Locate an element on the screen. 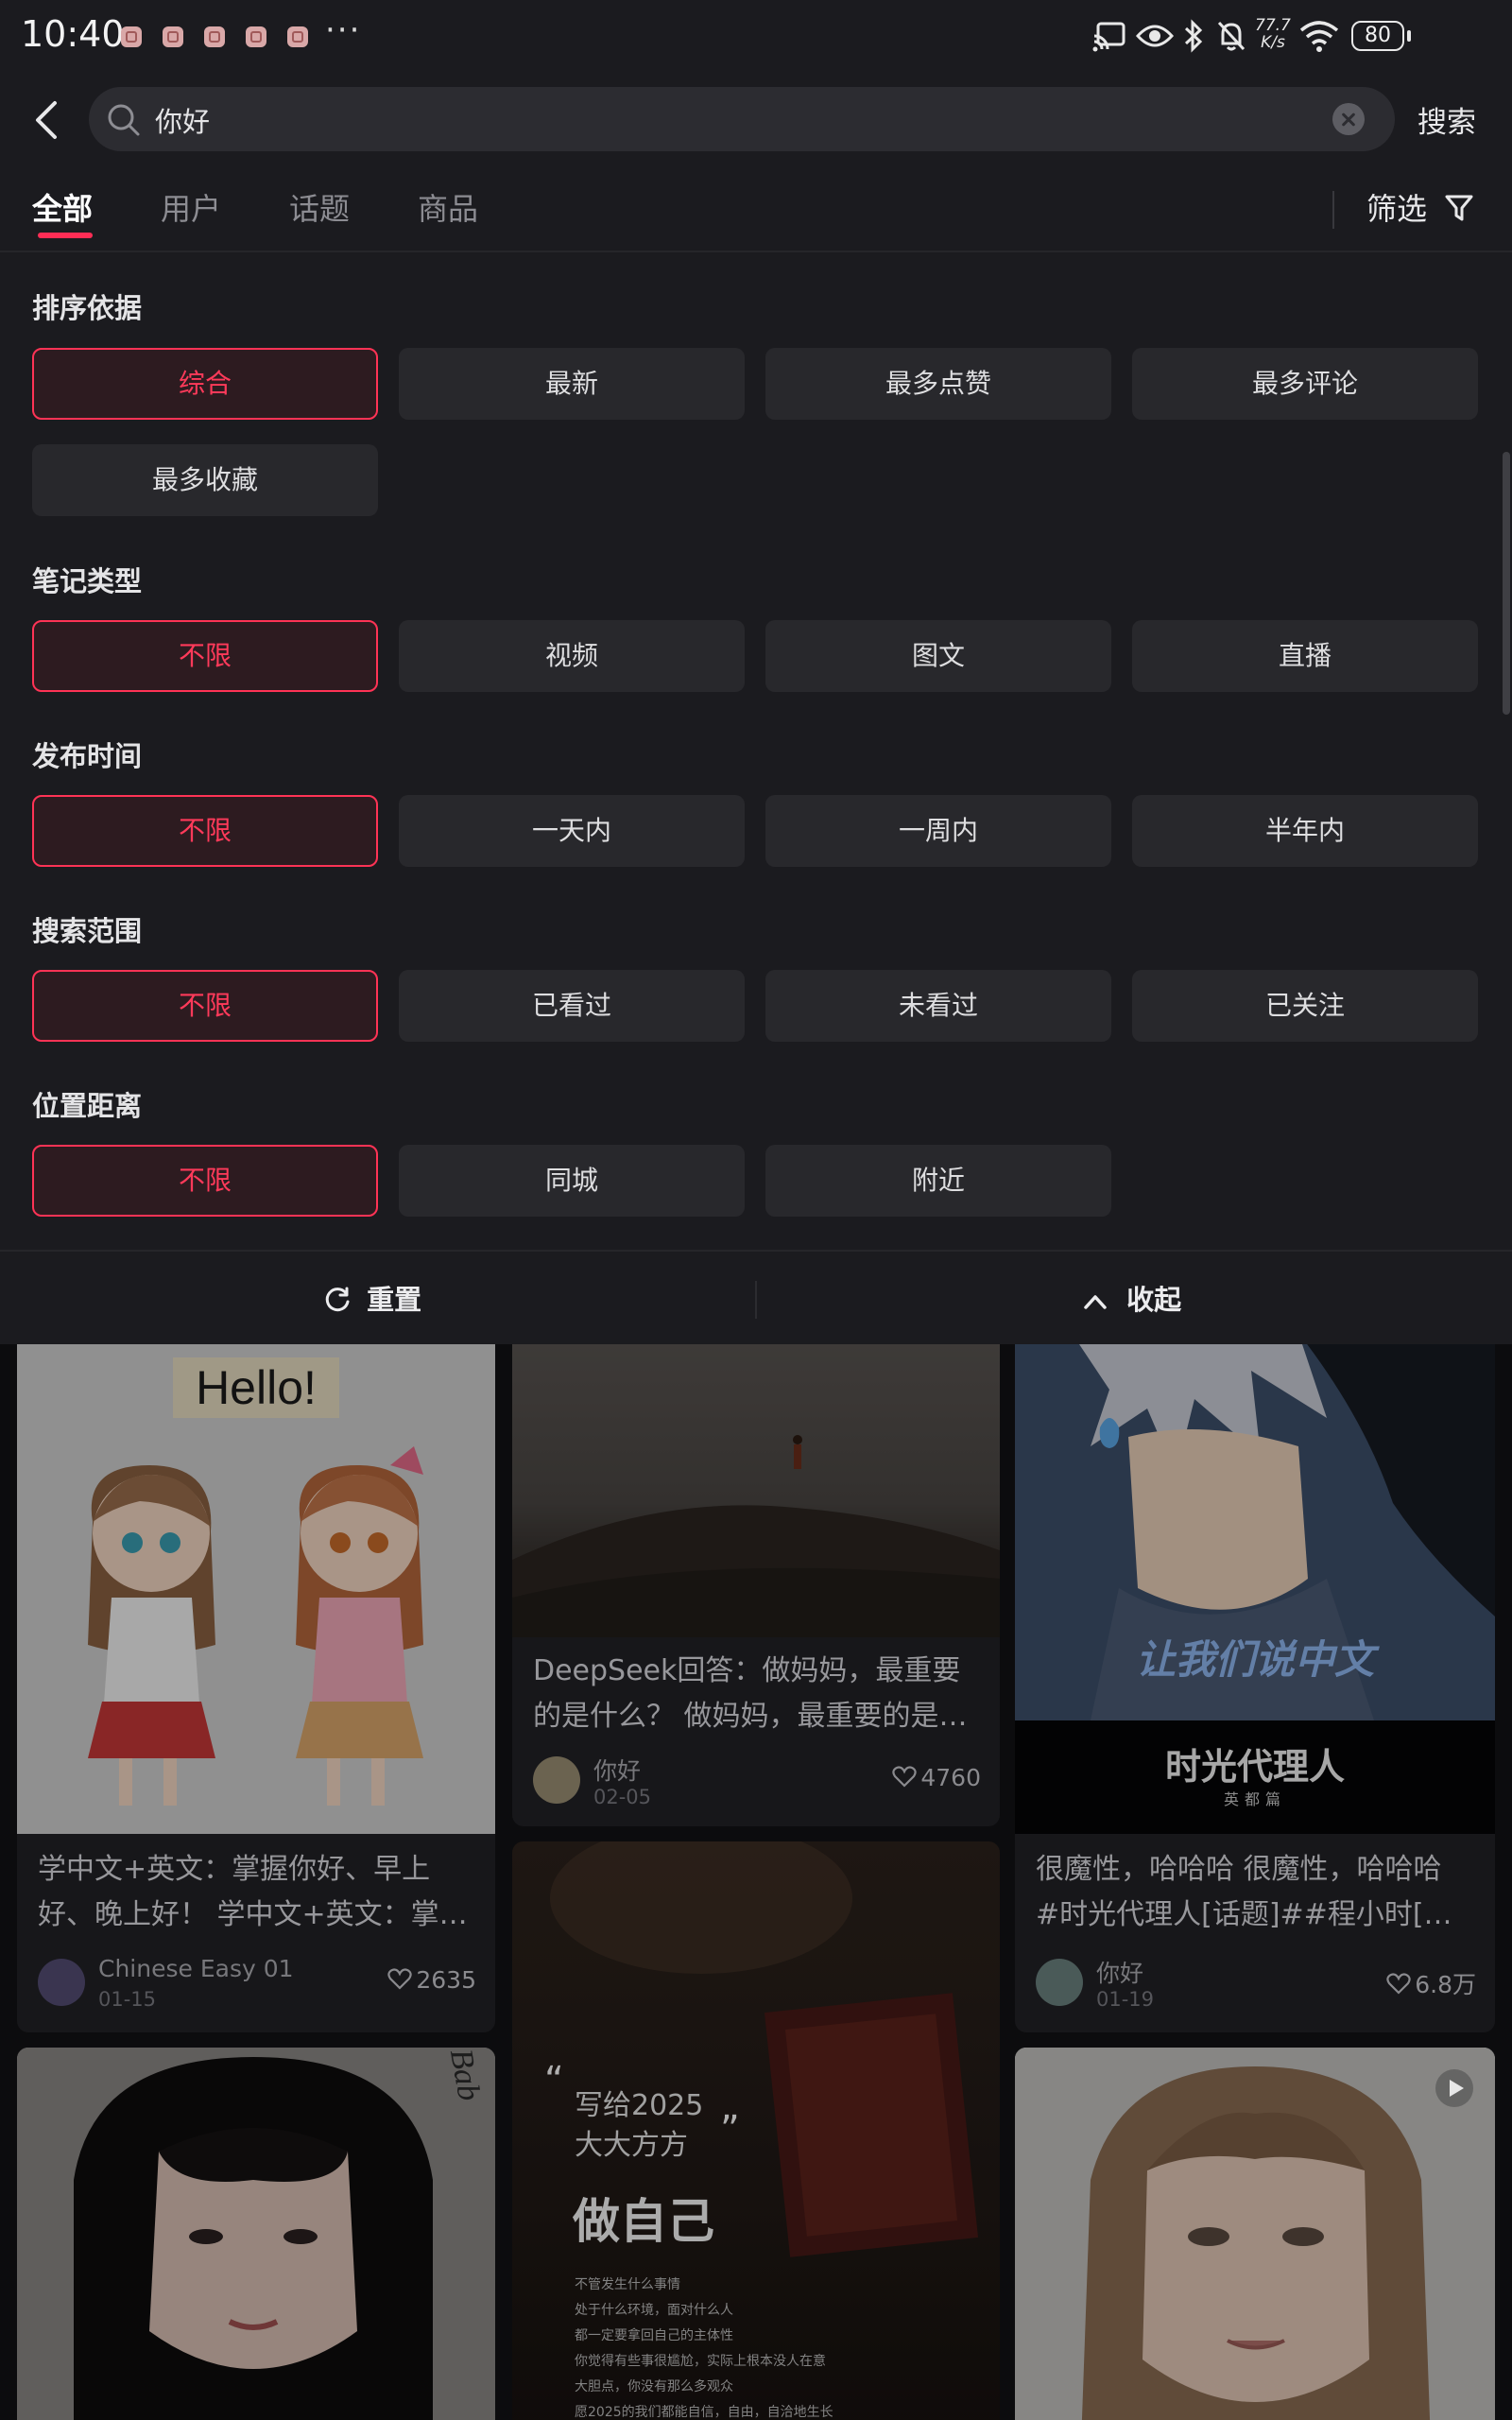 The height and width of the screenshot is (2420, 1512). note-card is located at coordinates (1255, 2234).